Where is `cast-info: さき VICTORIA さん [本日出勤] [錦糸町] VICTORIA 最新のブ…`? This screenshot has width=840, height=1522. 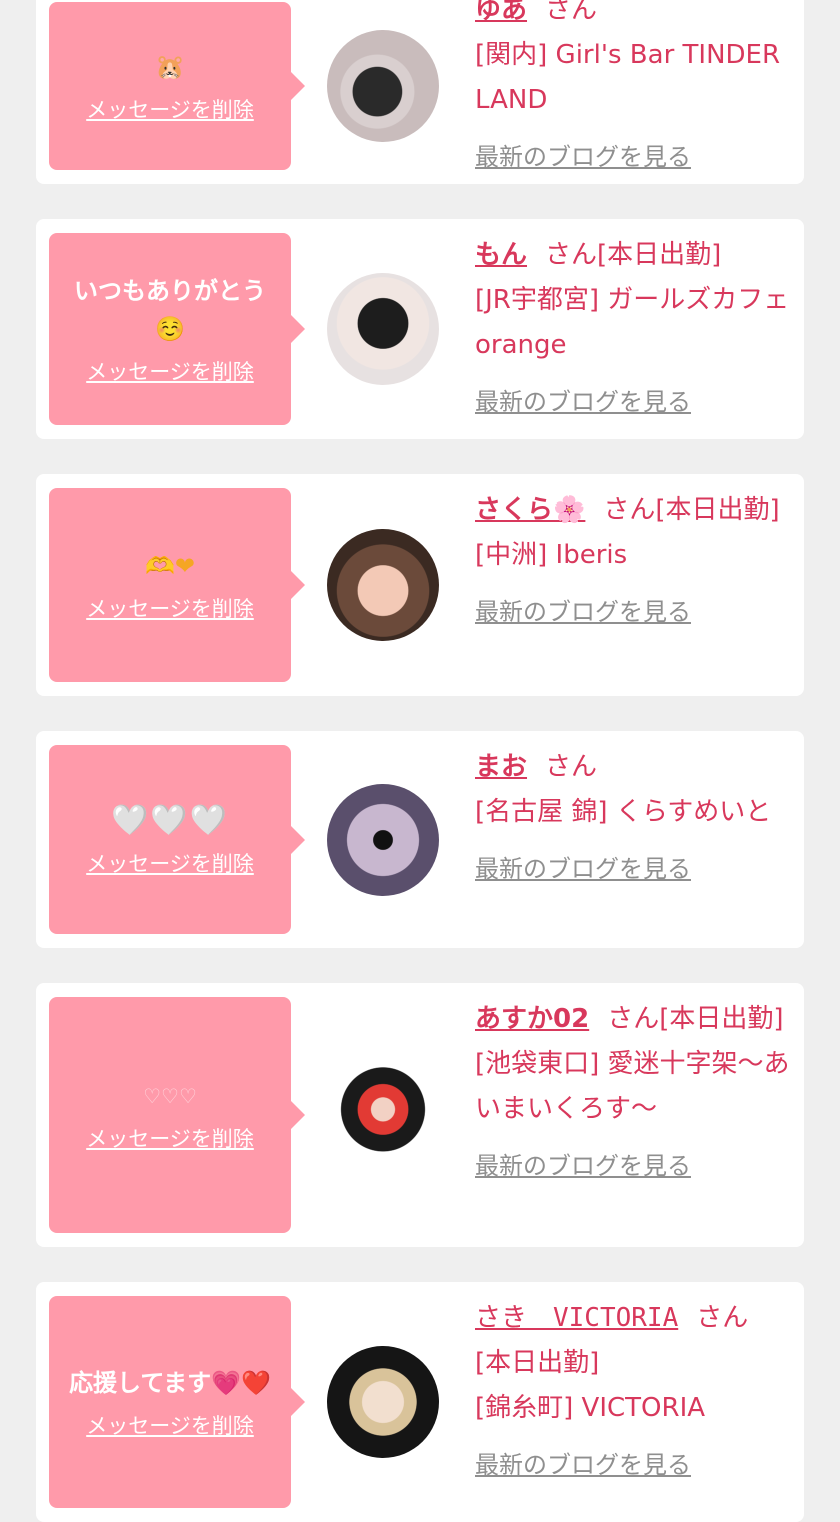 cast-info: さき VICTORIA さん [本日出勤] [錦糸町] VICTORIA 最新のブ… is located at coordinates (639, 1388).